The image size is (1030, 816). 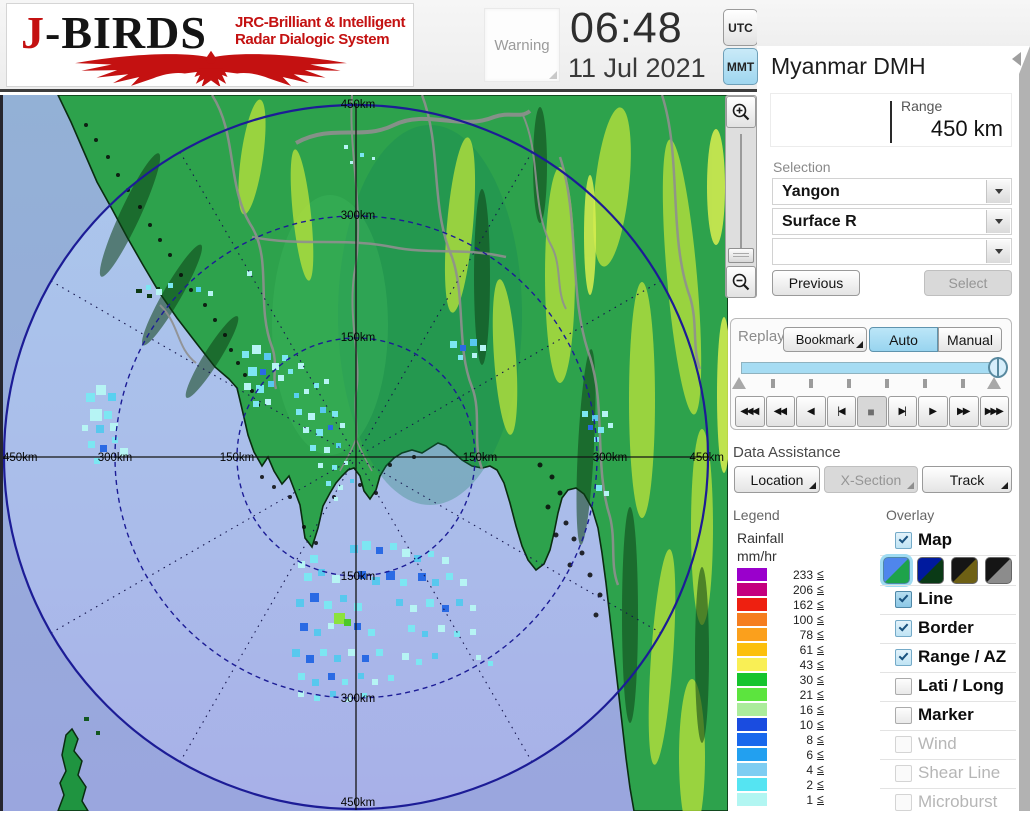 What do you see at coordinates (994, 411) in the screenshot?
I see `forward-full-button: ▶▶▶` at bounding box center [994, 411].